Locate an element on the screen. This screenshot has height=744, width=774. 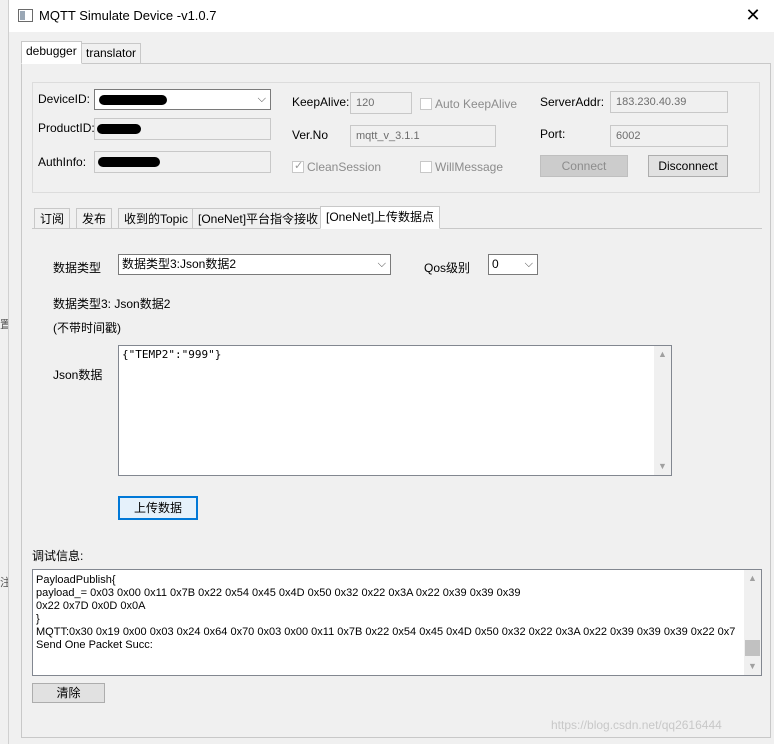
clear-button: 清除 is located at coordinates (68, 693).